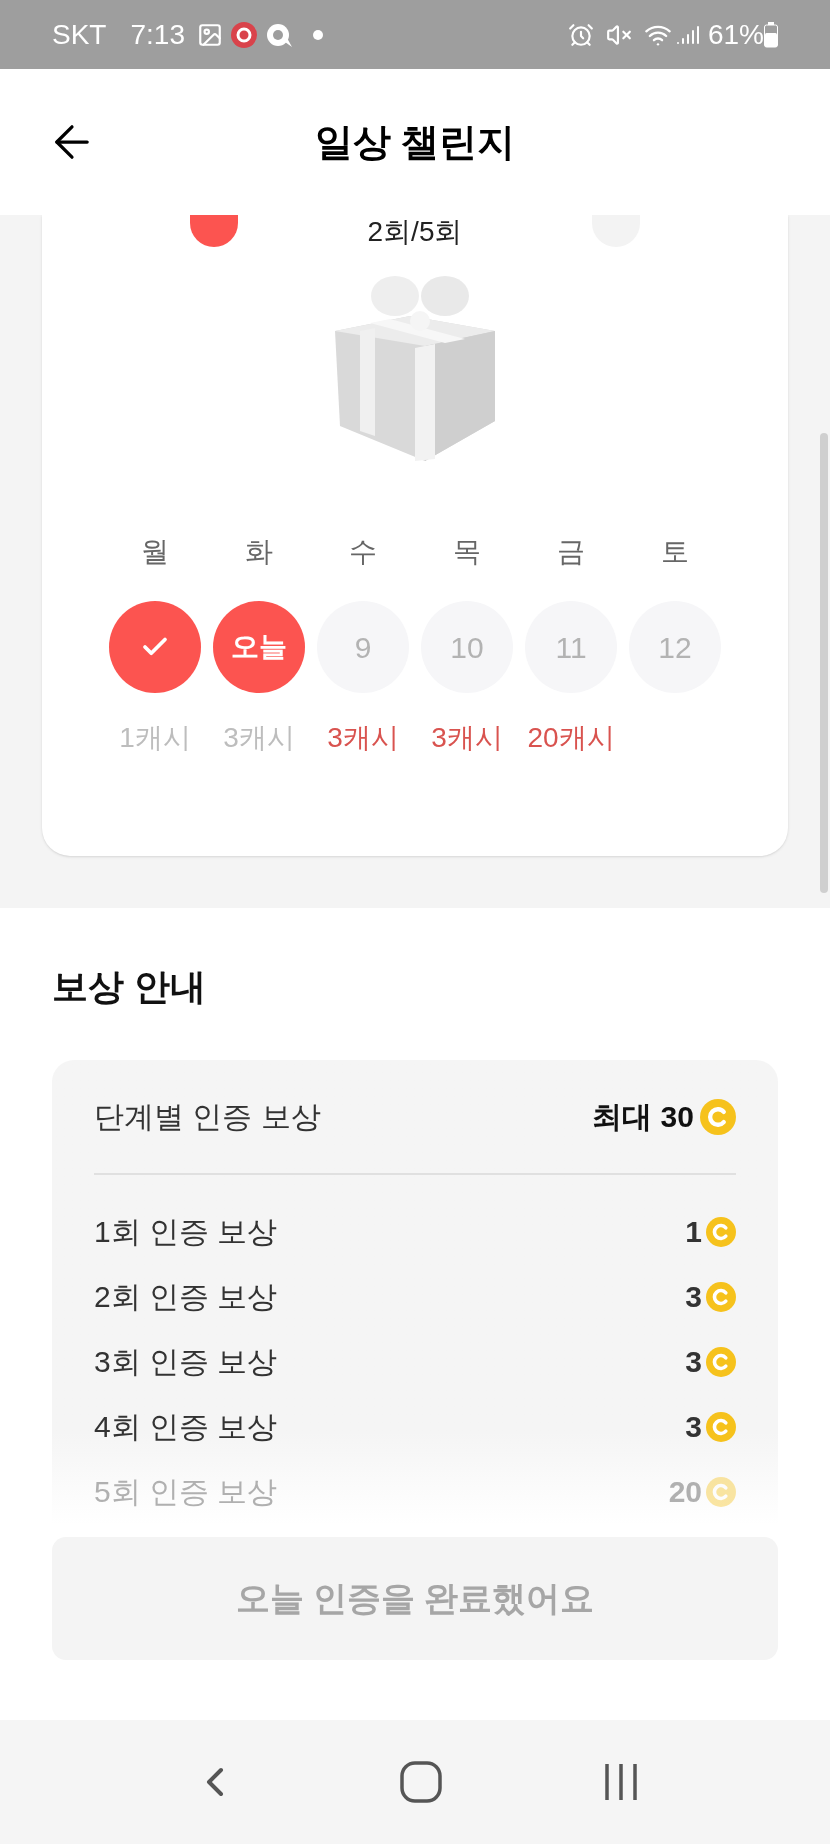  Describe the element at coordinates (421, 1782) in the screenshot. I see `home-icon` at that location.